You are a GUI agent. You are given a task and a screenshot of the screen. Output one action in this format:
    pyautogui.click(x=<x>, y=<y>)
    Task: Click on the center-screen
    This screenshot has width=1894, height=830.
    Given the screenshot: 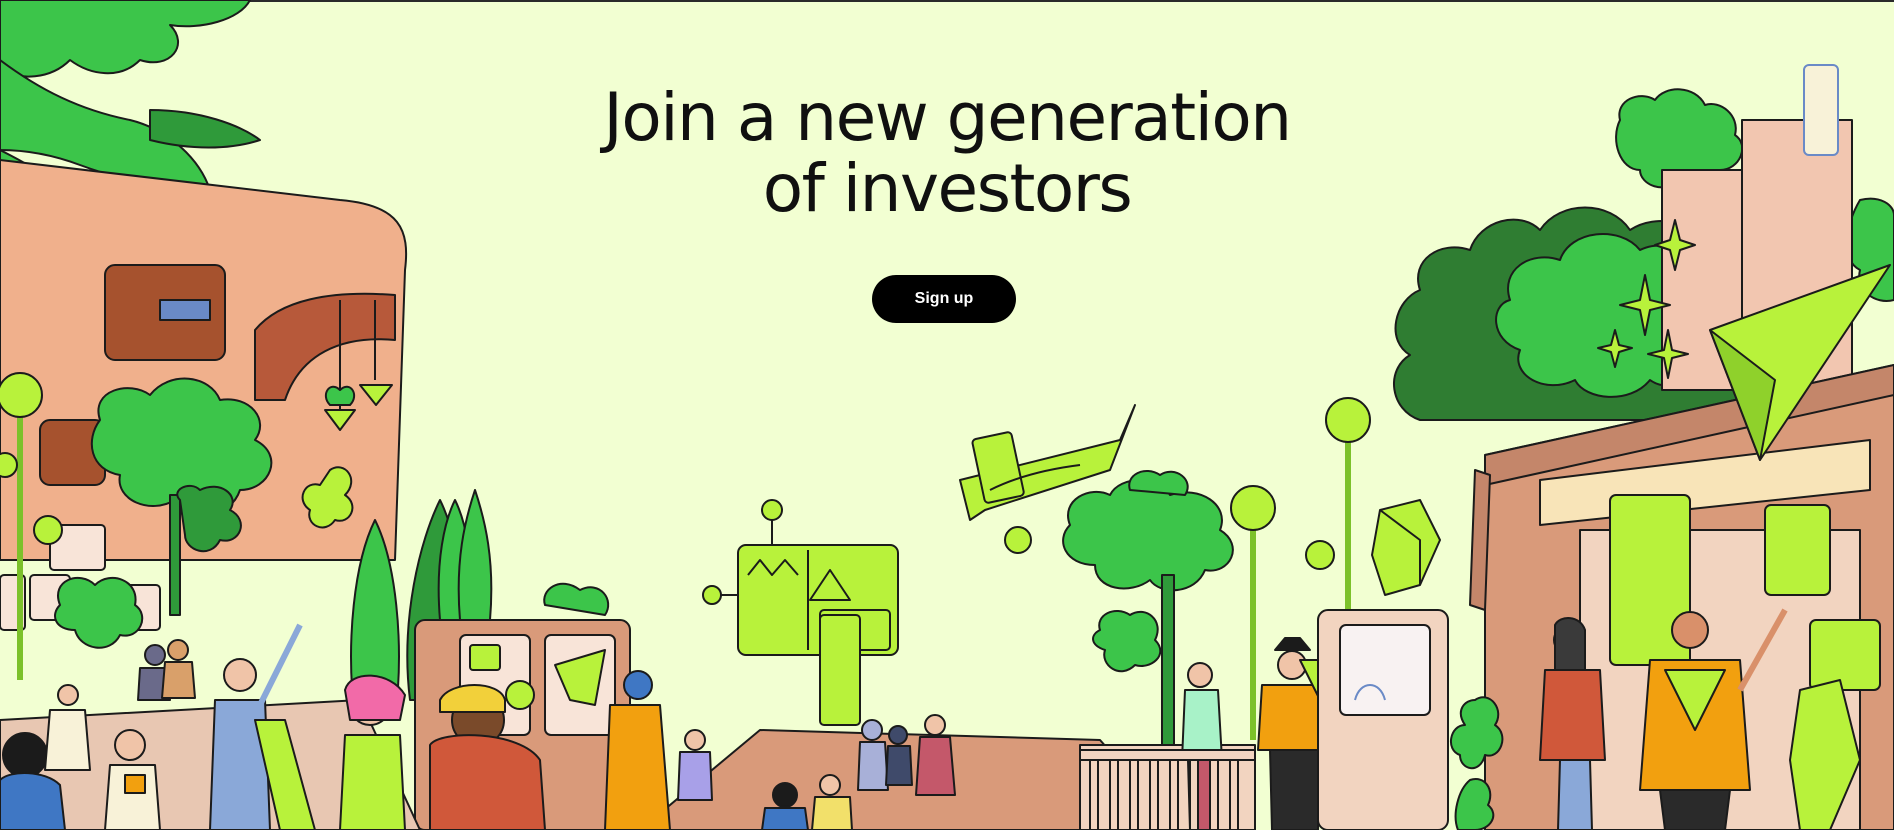 What is the action you would take?
    pyautogui.click(x=800, y=612)
    